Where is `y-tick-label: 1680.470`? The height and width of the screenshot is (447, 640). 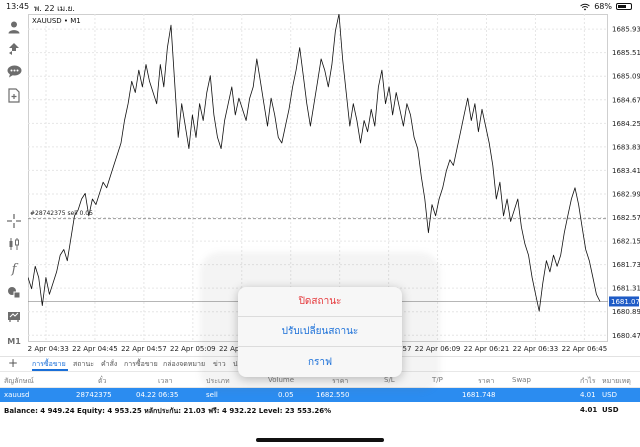 y-tick-label: 1680.470 is located at coordinates (626, 336).